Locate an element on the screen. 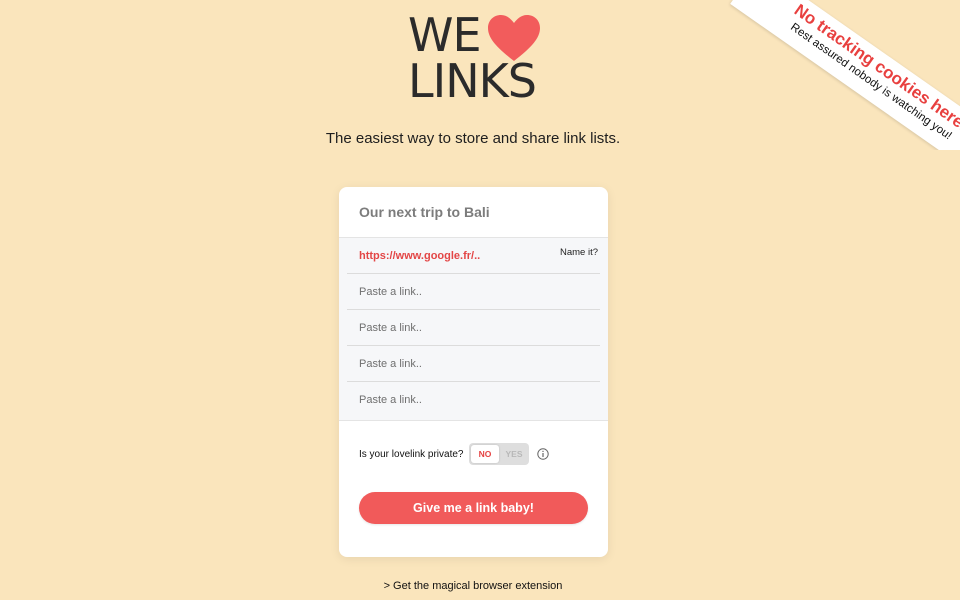 The width and height of the screenshot is (960, 600). info-icon is located at coordinates (543, 454).